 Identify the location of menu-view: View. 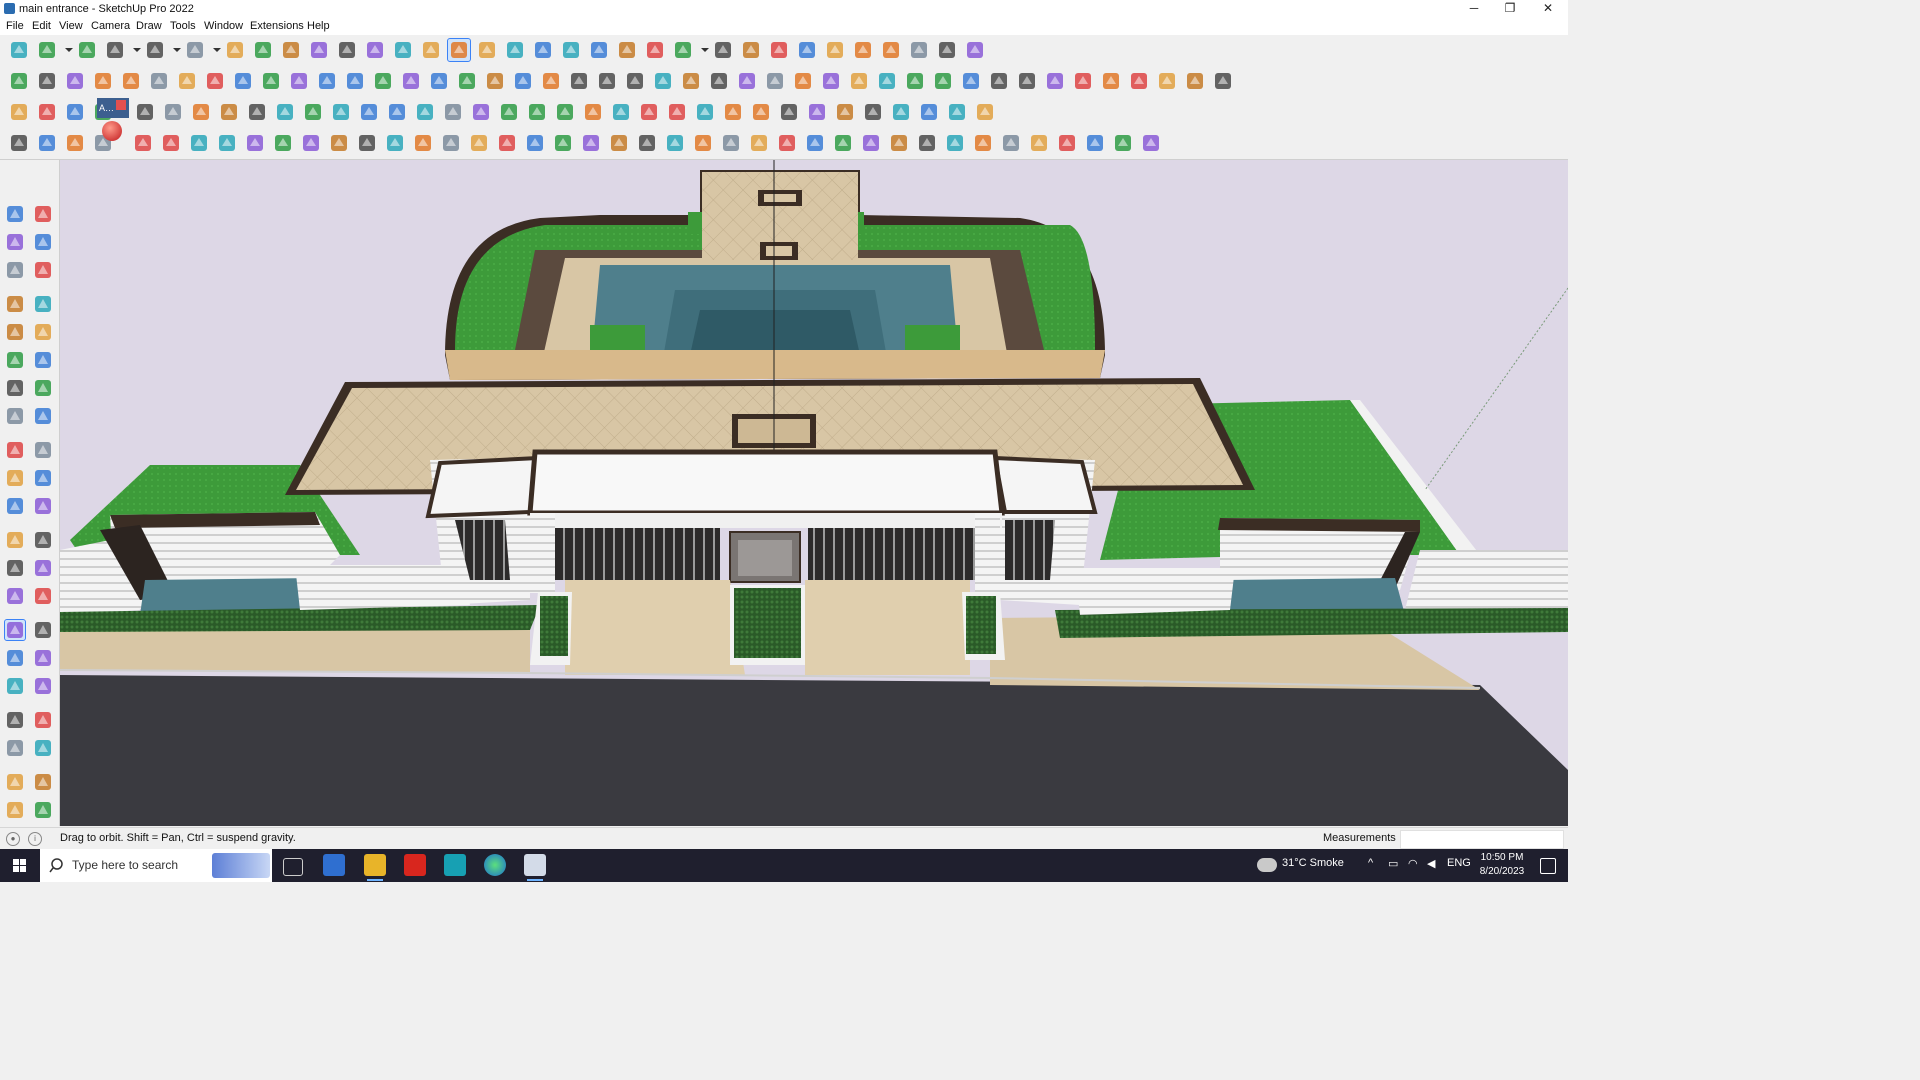
(71, 26).